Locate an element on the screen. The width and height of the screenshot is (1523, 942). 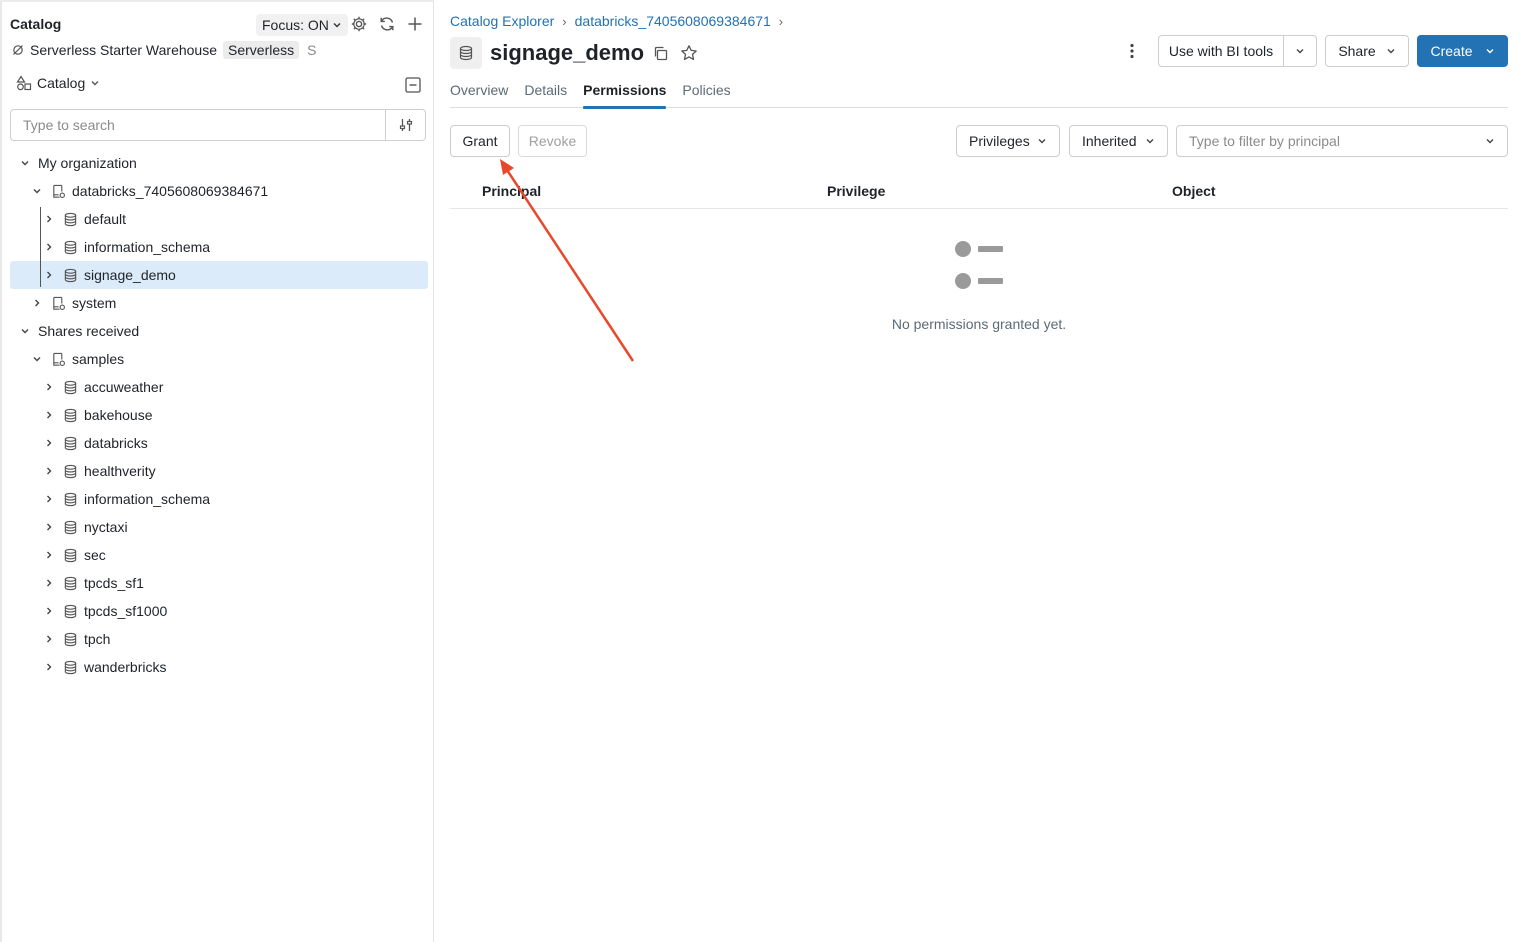
tree-item: bakehouse is located at coordinates (219, 415).